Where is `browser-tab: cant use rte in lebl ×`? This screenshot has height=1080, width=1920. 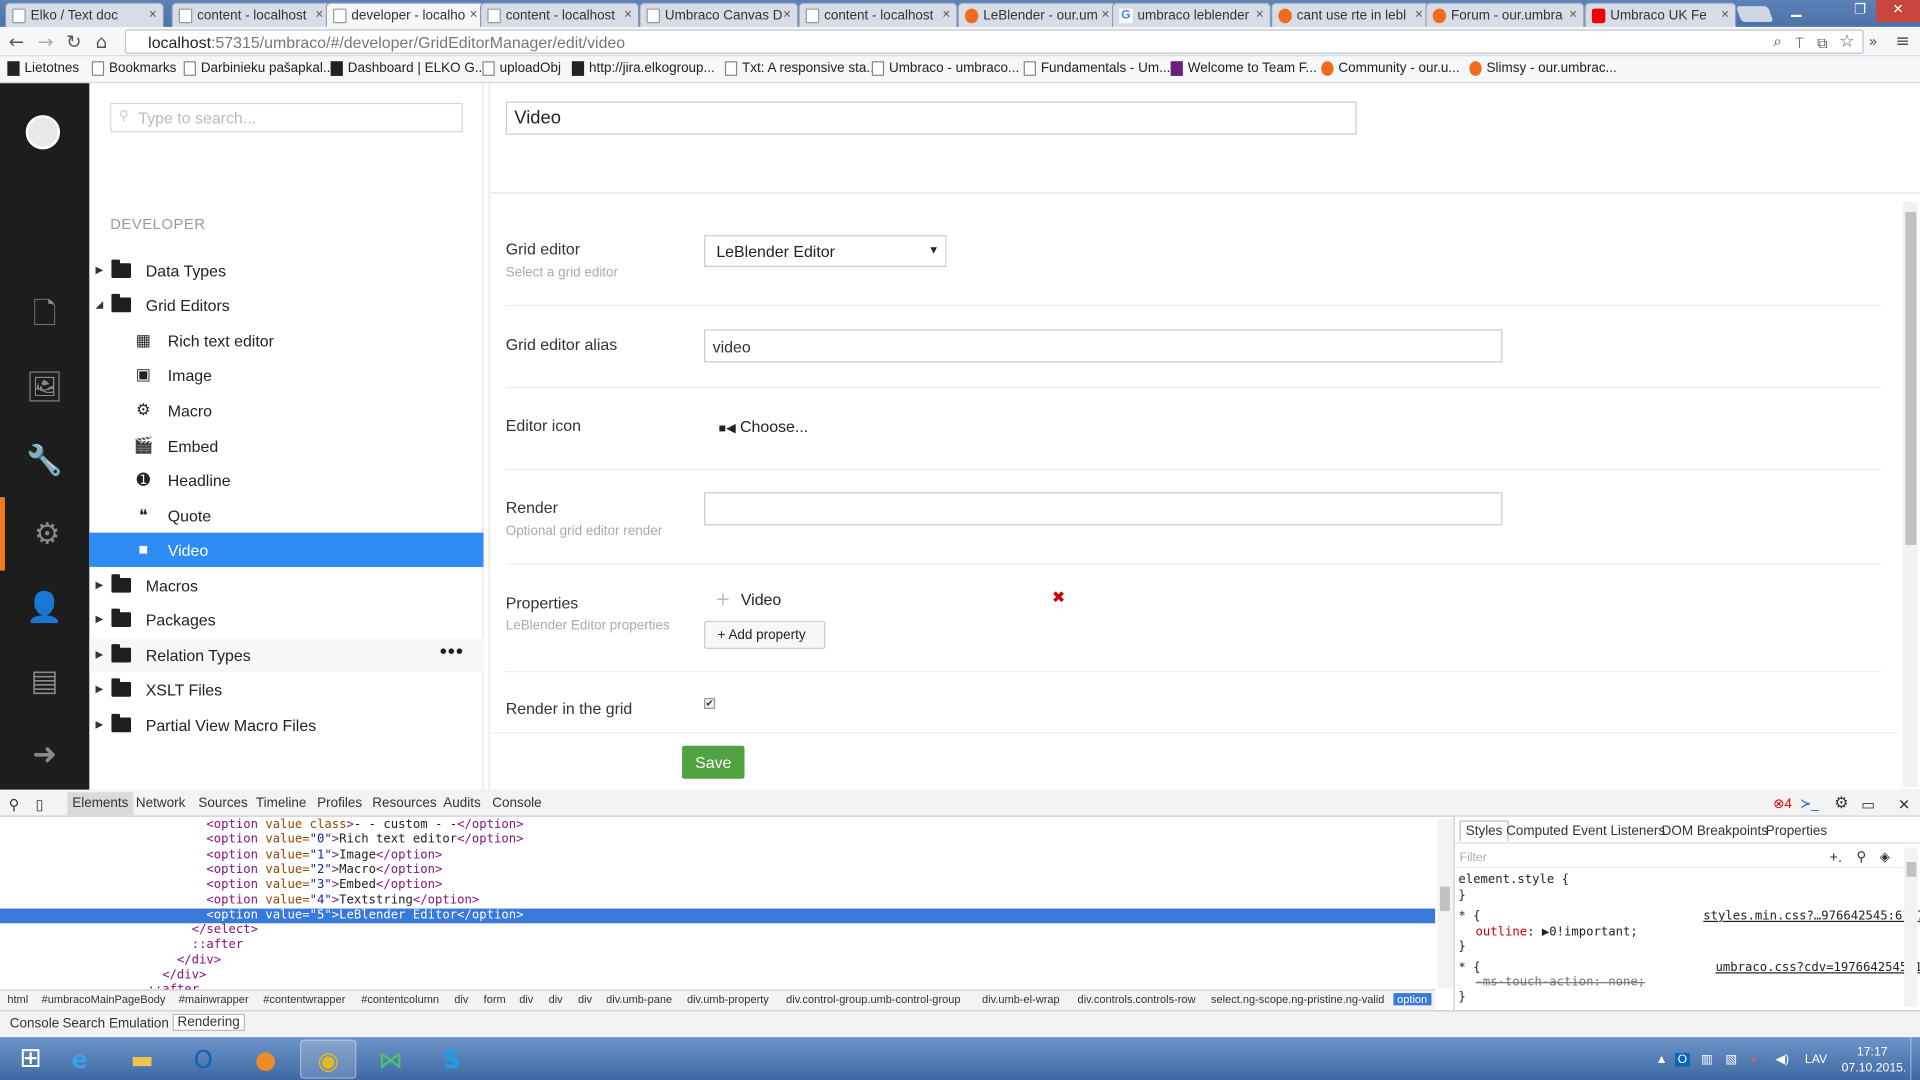
browser-tab: cant use rte in lebl × is located at coordinates (1351, 14).